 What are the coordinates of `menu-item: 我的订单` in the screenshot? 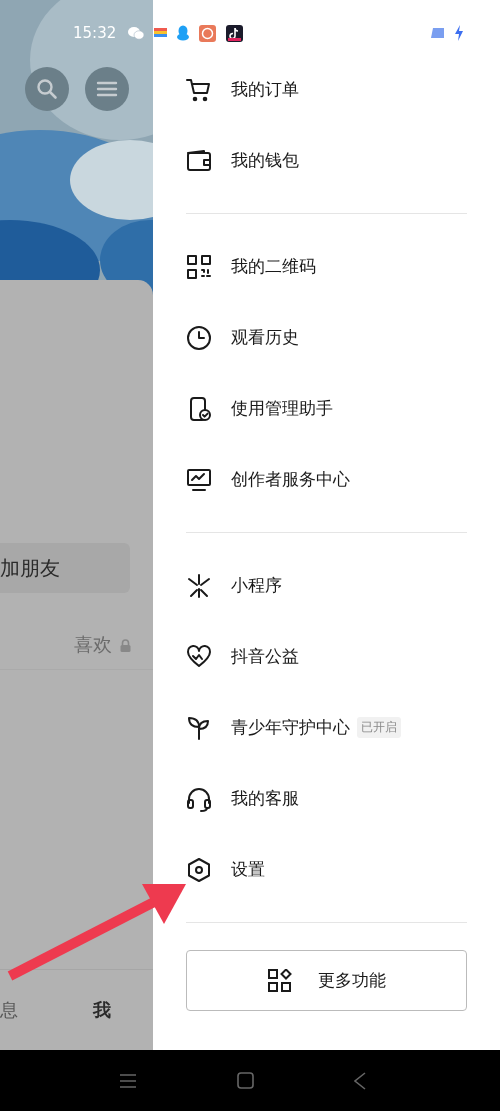 It's located at (326, 89).